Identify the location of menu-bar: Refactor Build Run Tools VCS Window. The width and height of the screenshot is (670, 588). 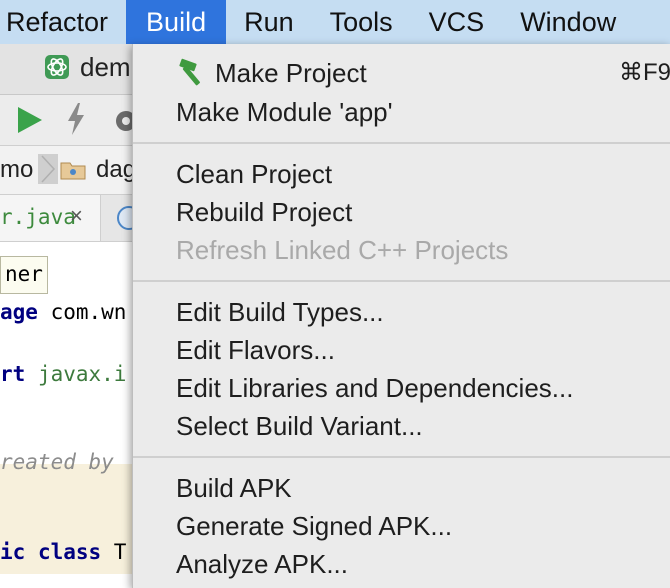
(335, 22).